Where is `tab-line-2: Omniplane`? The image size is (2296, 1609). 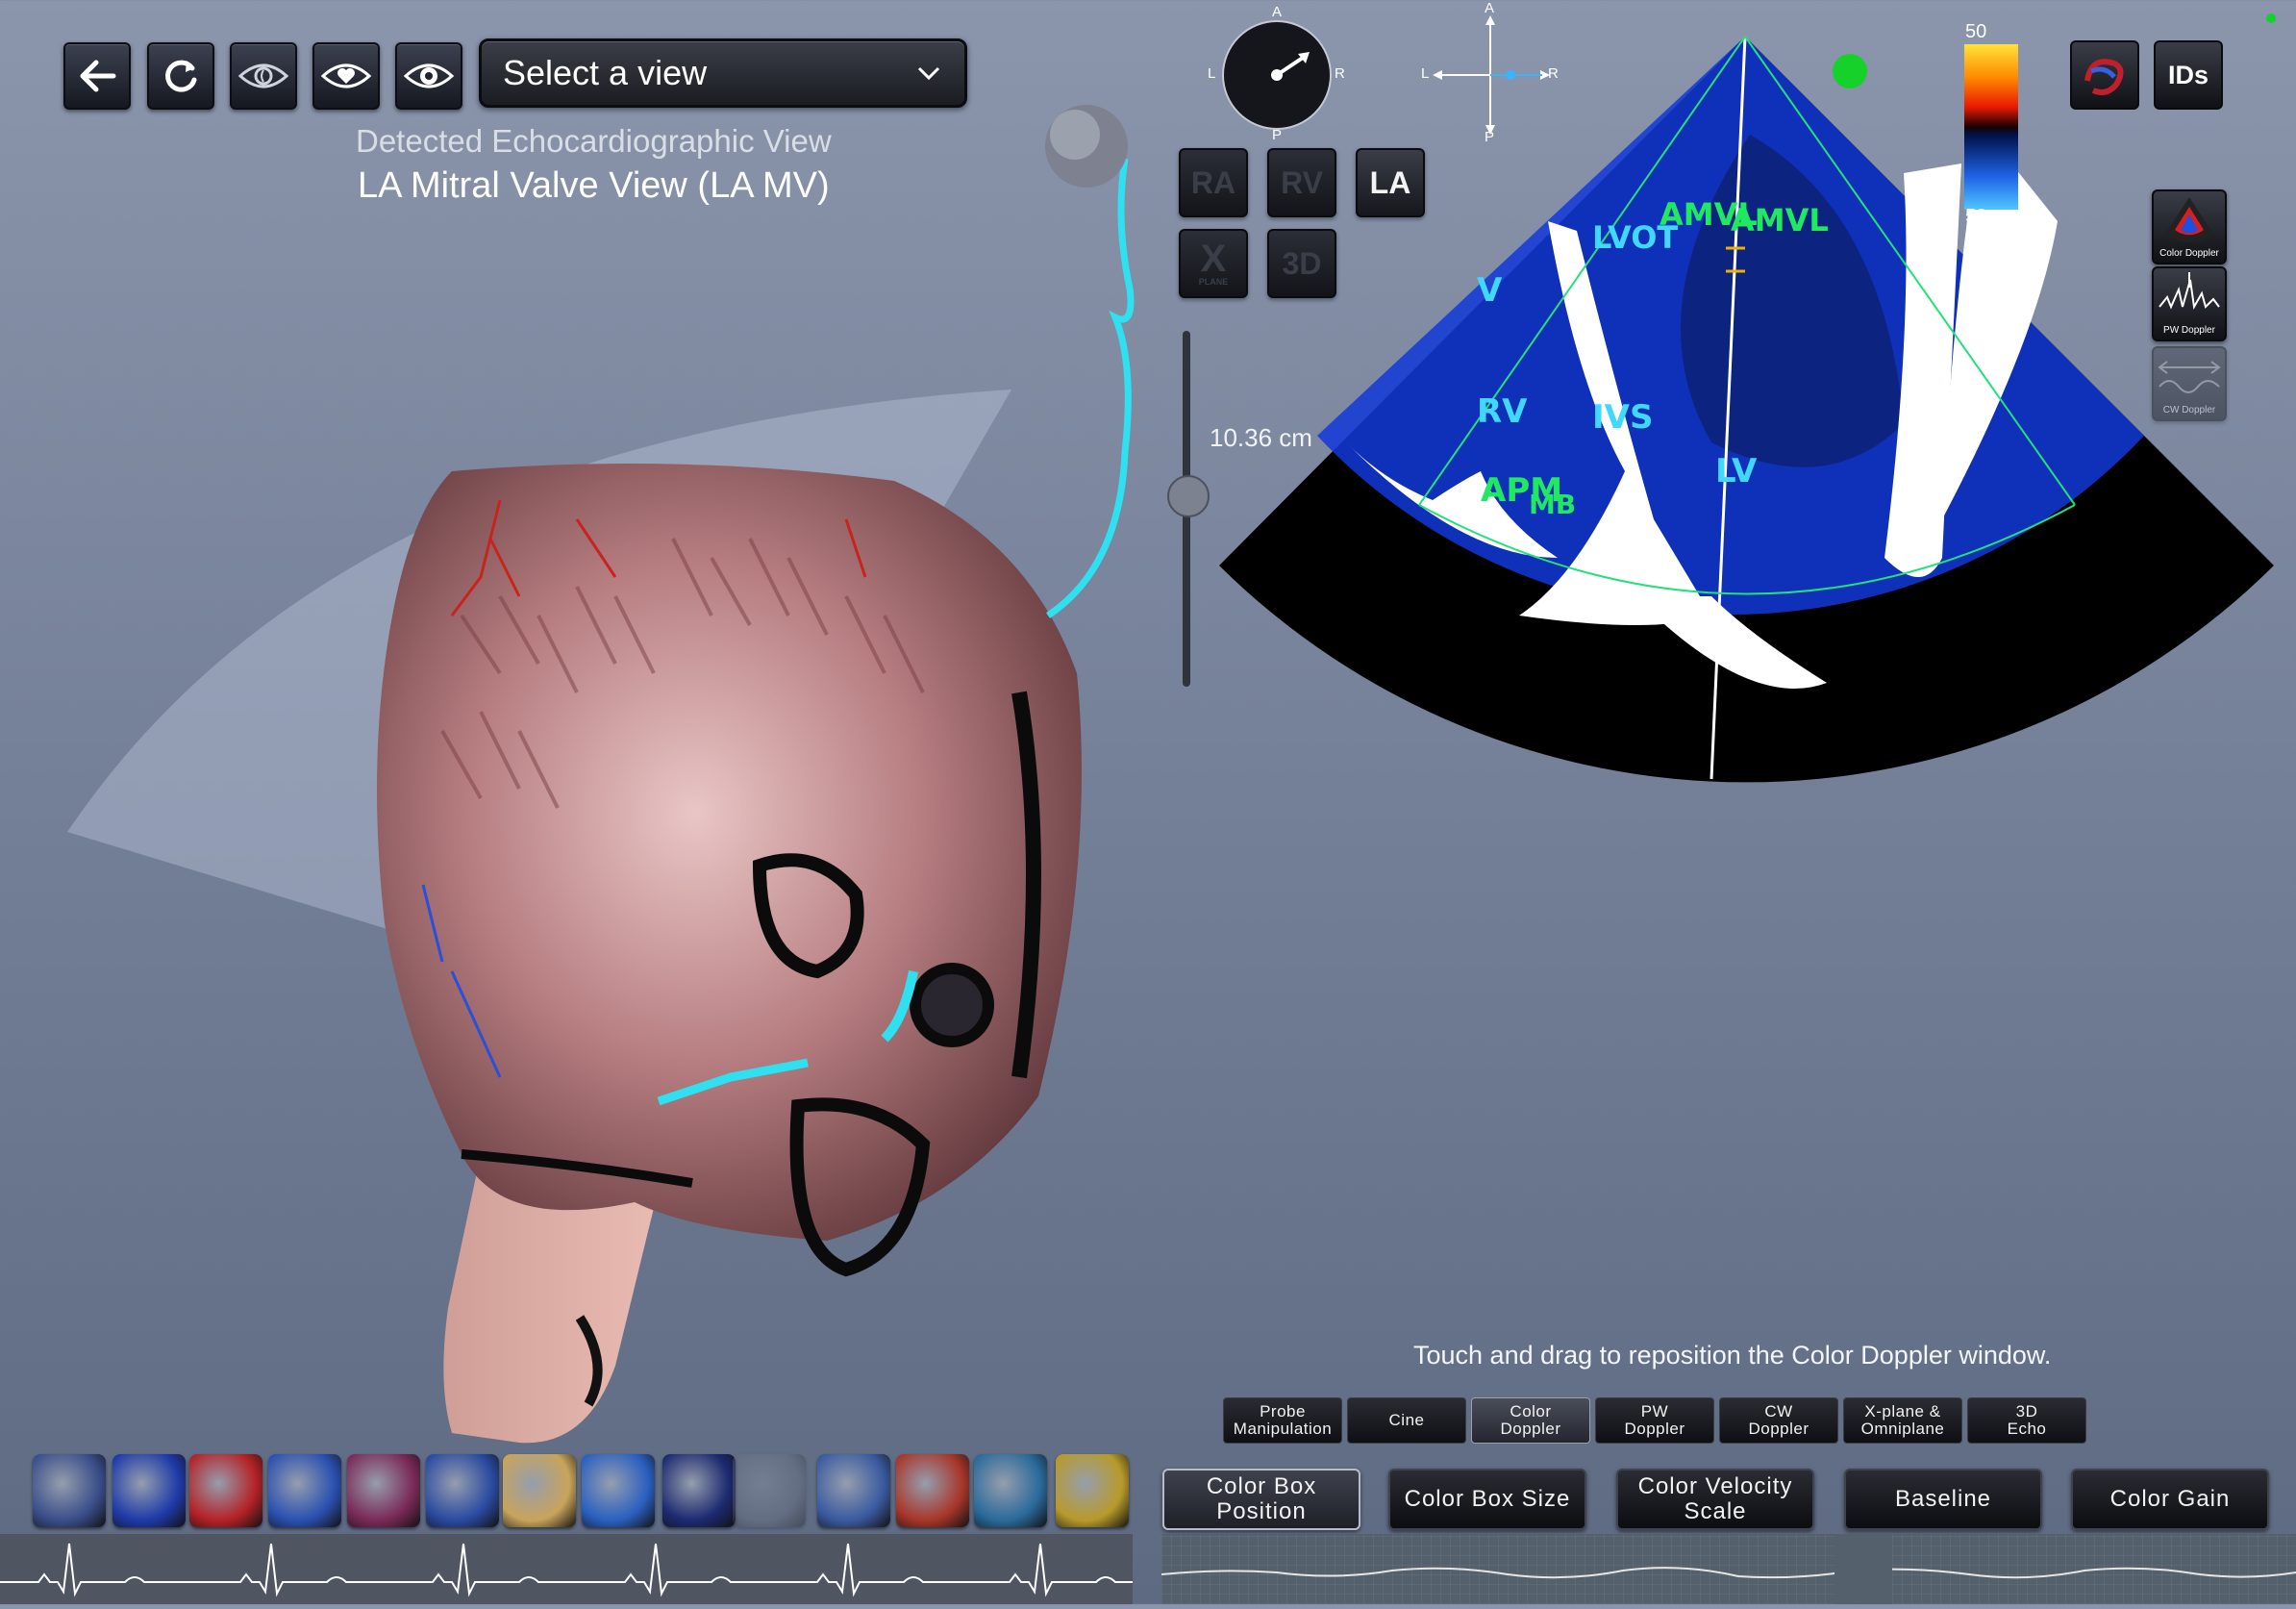
tab-line-2: Omniplane is located at coordinates (1902, 1429).